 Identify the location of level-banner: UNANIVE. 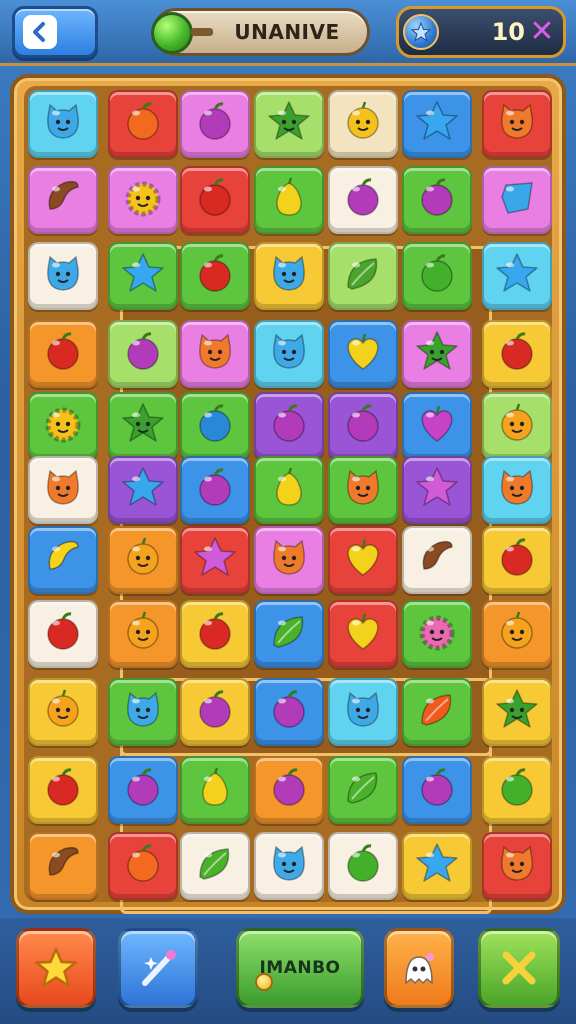
(260, 32).